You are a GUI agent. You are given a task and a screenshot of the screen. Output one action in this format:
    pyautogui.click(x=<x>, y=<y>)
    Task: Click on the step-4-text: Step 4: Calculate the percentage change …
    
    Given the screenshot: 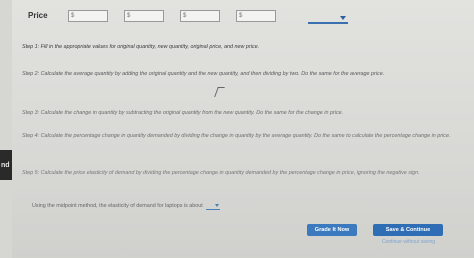 What is the action you would take?
    pyautogui.click(x=236, y=136)
    